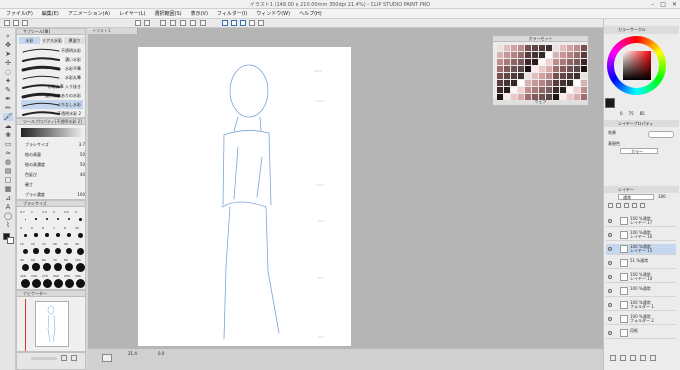 This screenshot has width=680, height=370. I want to click on brush-item: ふちなし水彩, so click(52, 104).